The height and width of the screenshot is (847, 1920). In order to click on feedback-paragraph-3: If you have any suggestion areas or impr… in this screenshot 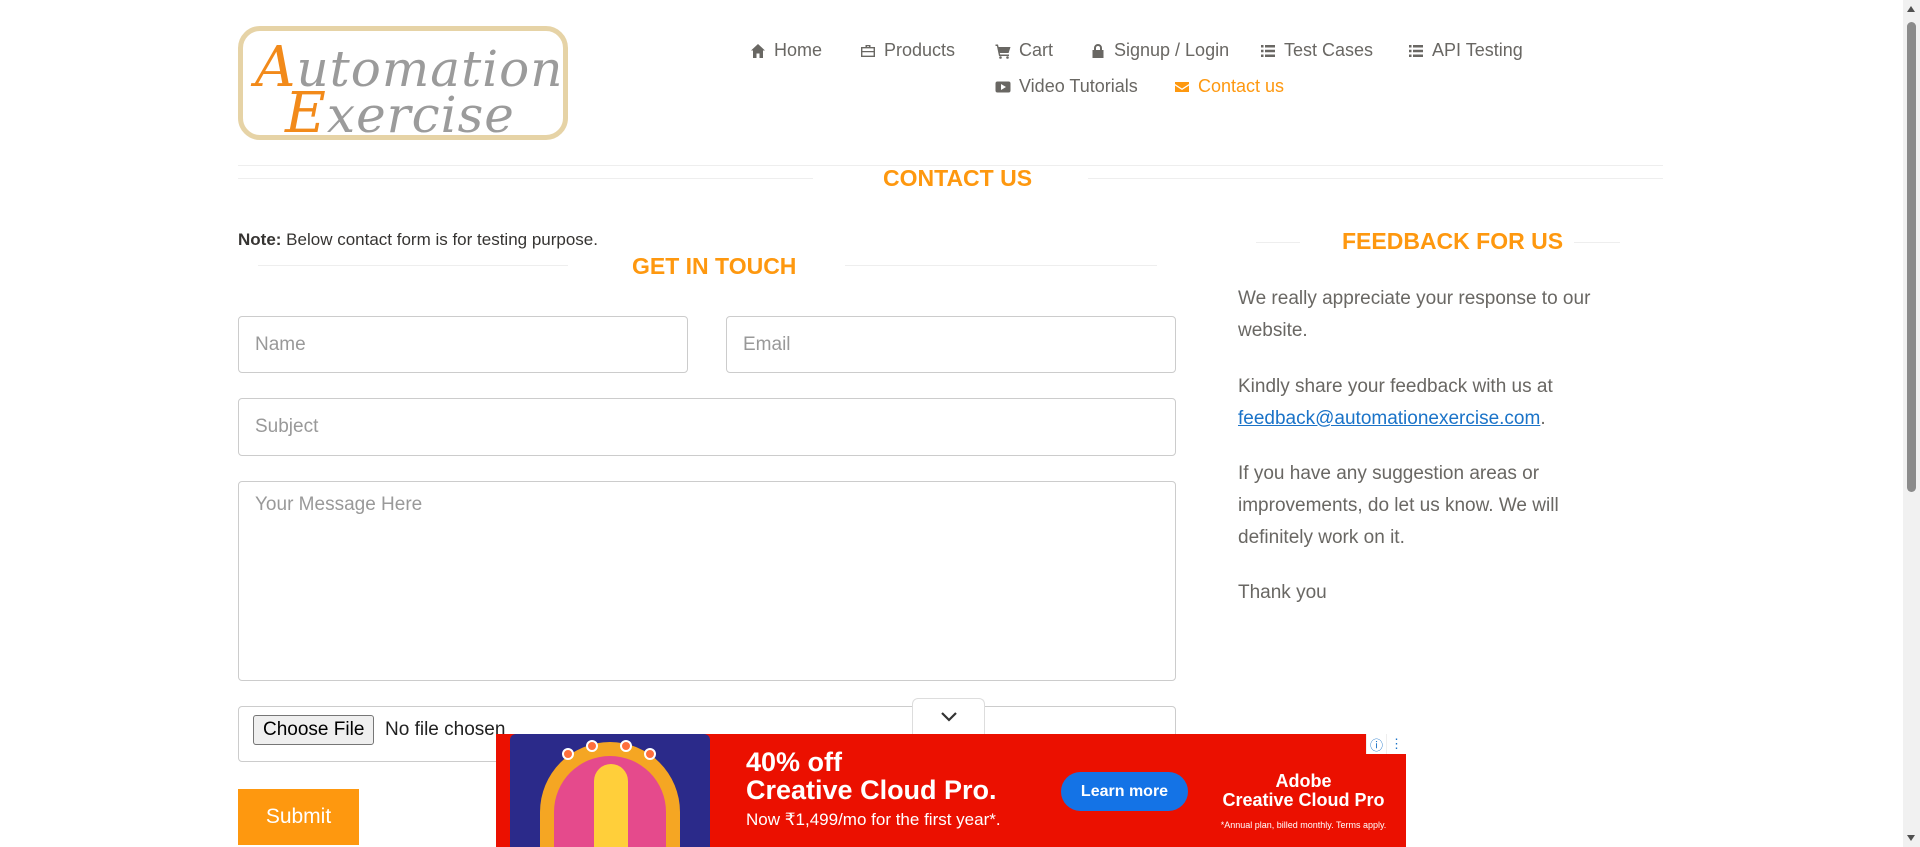, I will do `click(1398, 505)`.